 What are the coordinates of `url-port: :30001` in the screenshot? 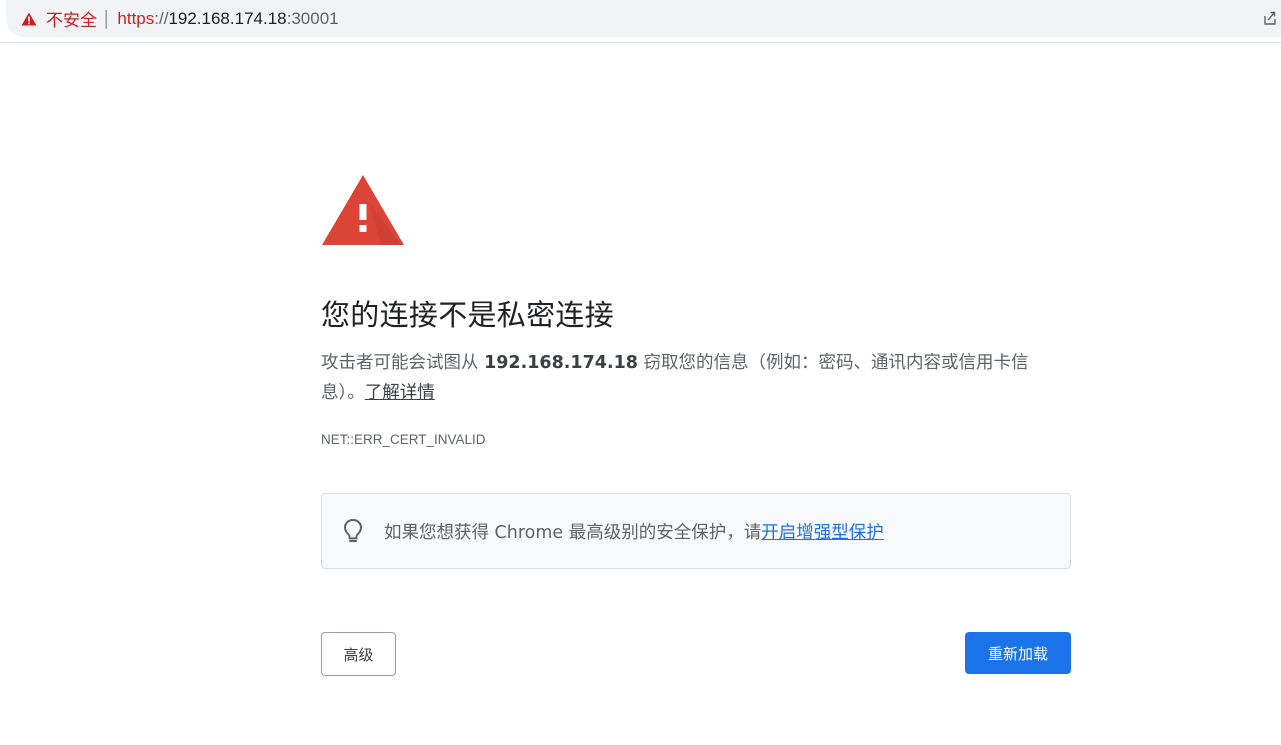 It's located at (312, 18).